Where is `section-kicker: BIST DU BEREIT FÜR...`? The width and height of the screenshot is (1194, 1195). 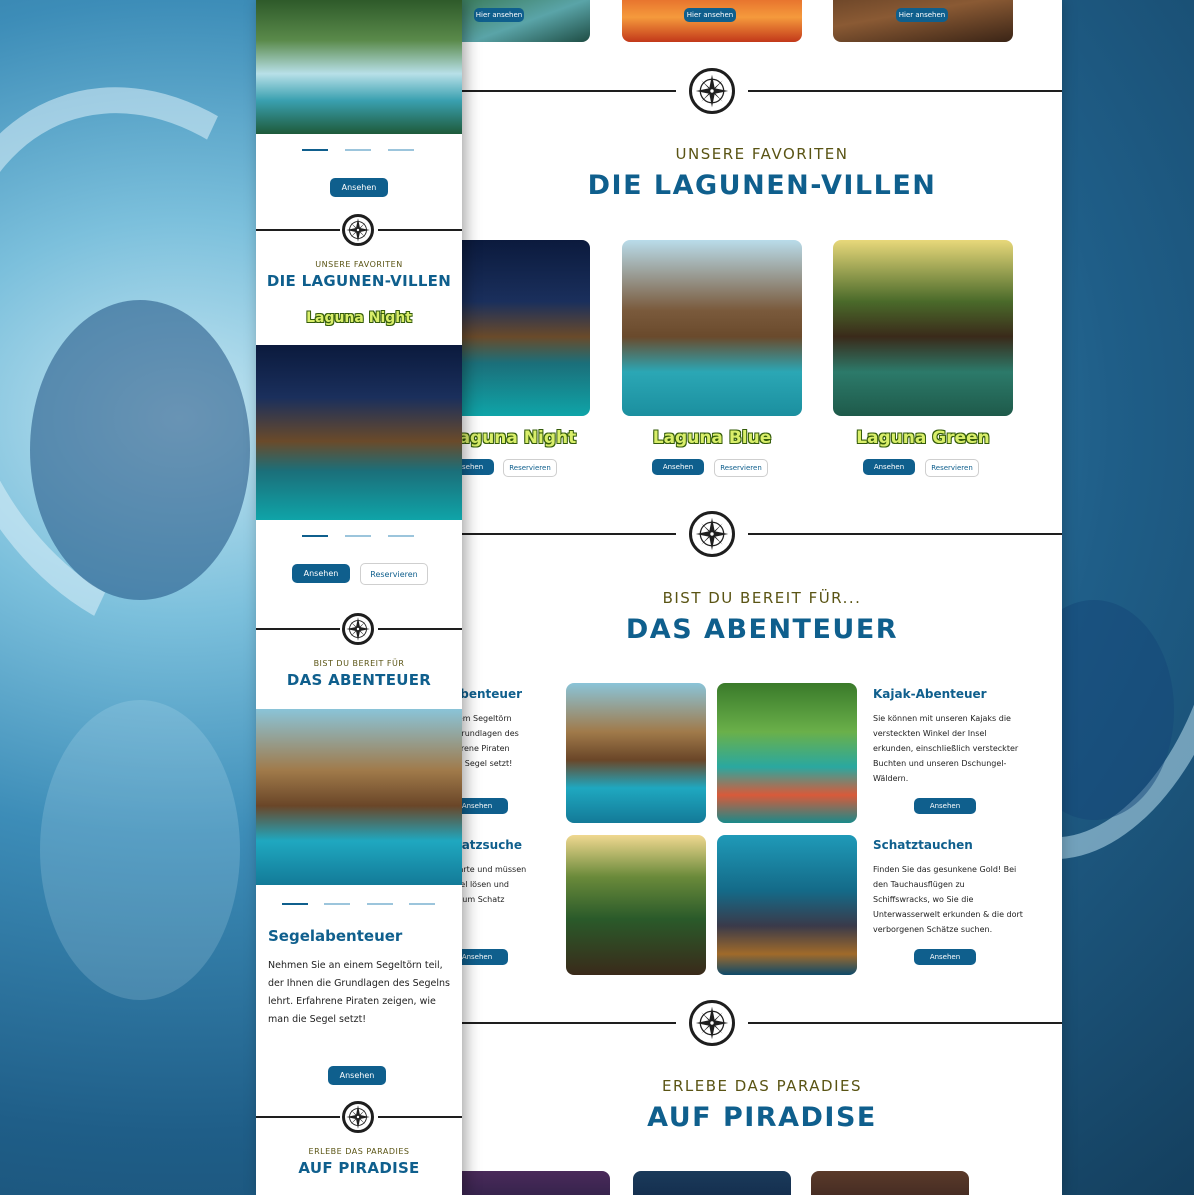 section-kicker: BIST DU BEREIT FÜR... is located at coordinates (762, 598).